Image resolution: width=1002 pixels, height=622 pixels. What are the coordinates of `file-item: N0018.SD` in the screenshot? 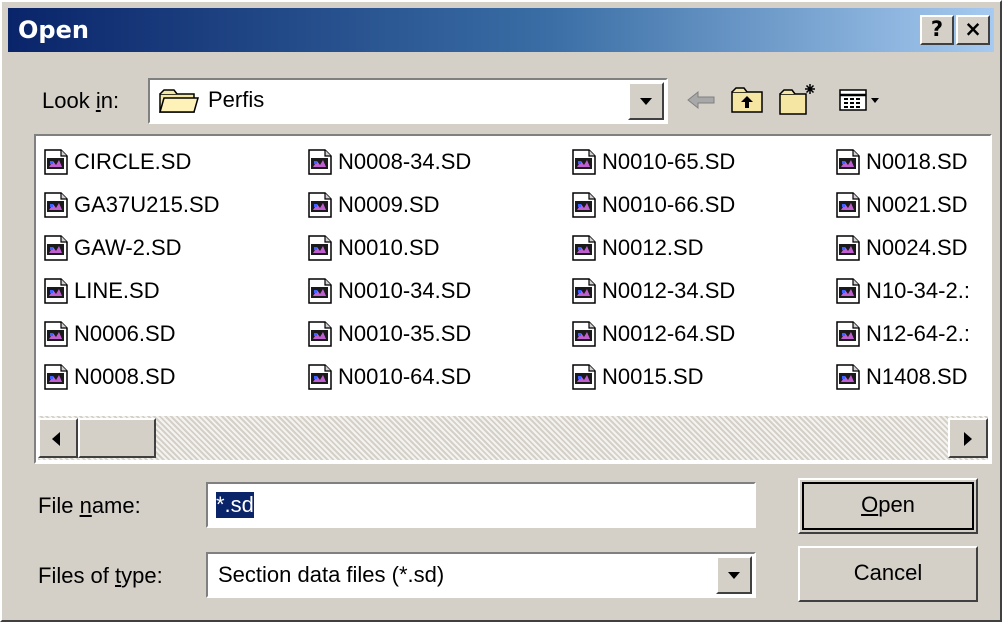 It's located at (902, 162).